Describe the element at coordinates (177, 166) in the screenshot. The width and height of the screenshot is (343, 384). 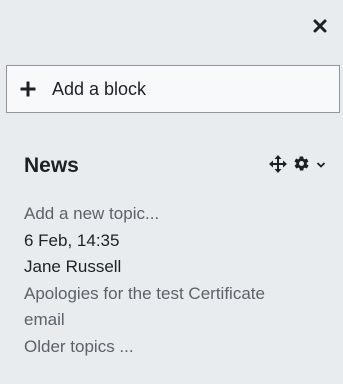
I see `news-block-header: News` at that location.